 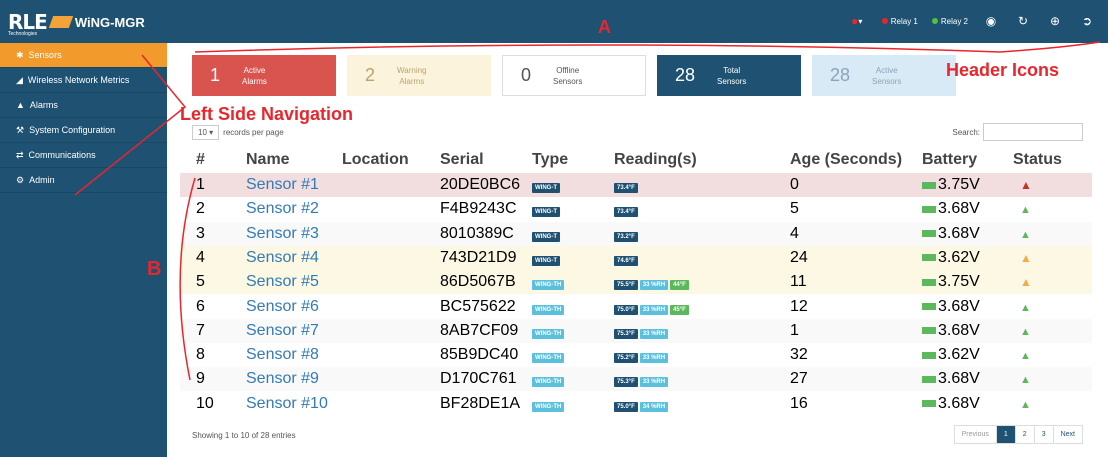 I want to click on sidebar-item-communications: ⇄ Communications, so click(x=83, y=155).